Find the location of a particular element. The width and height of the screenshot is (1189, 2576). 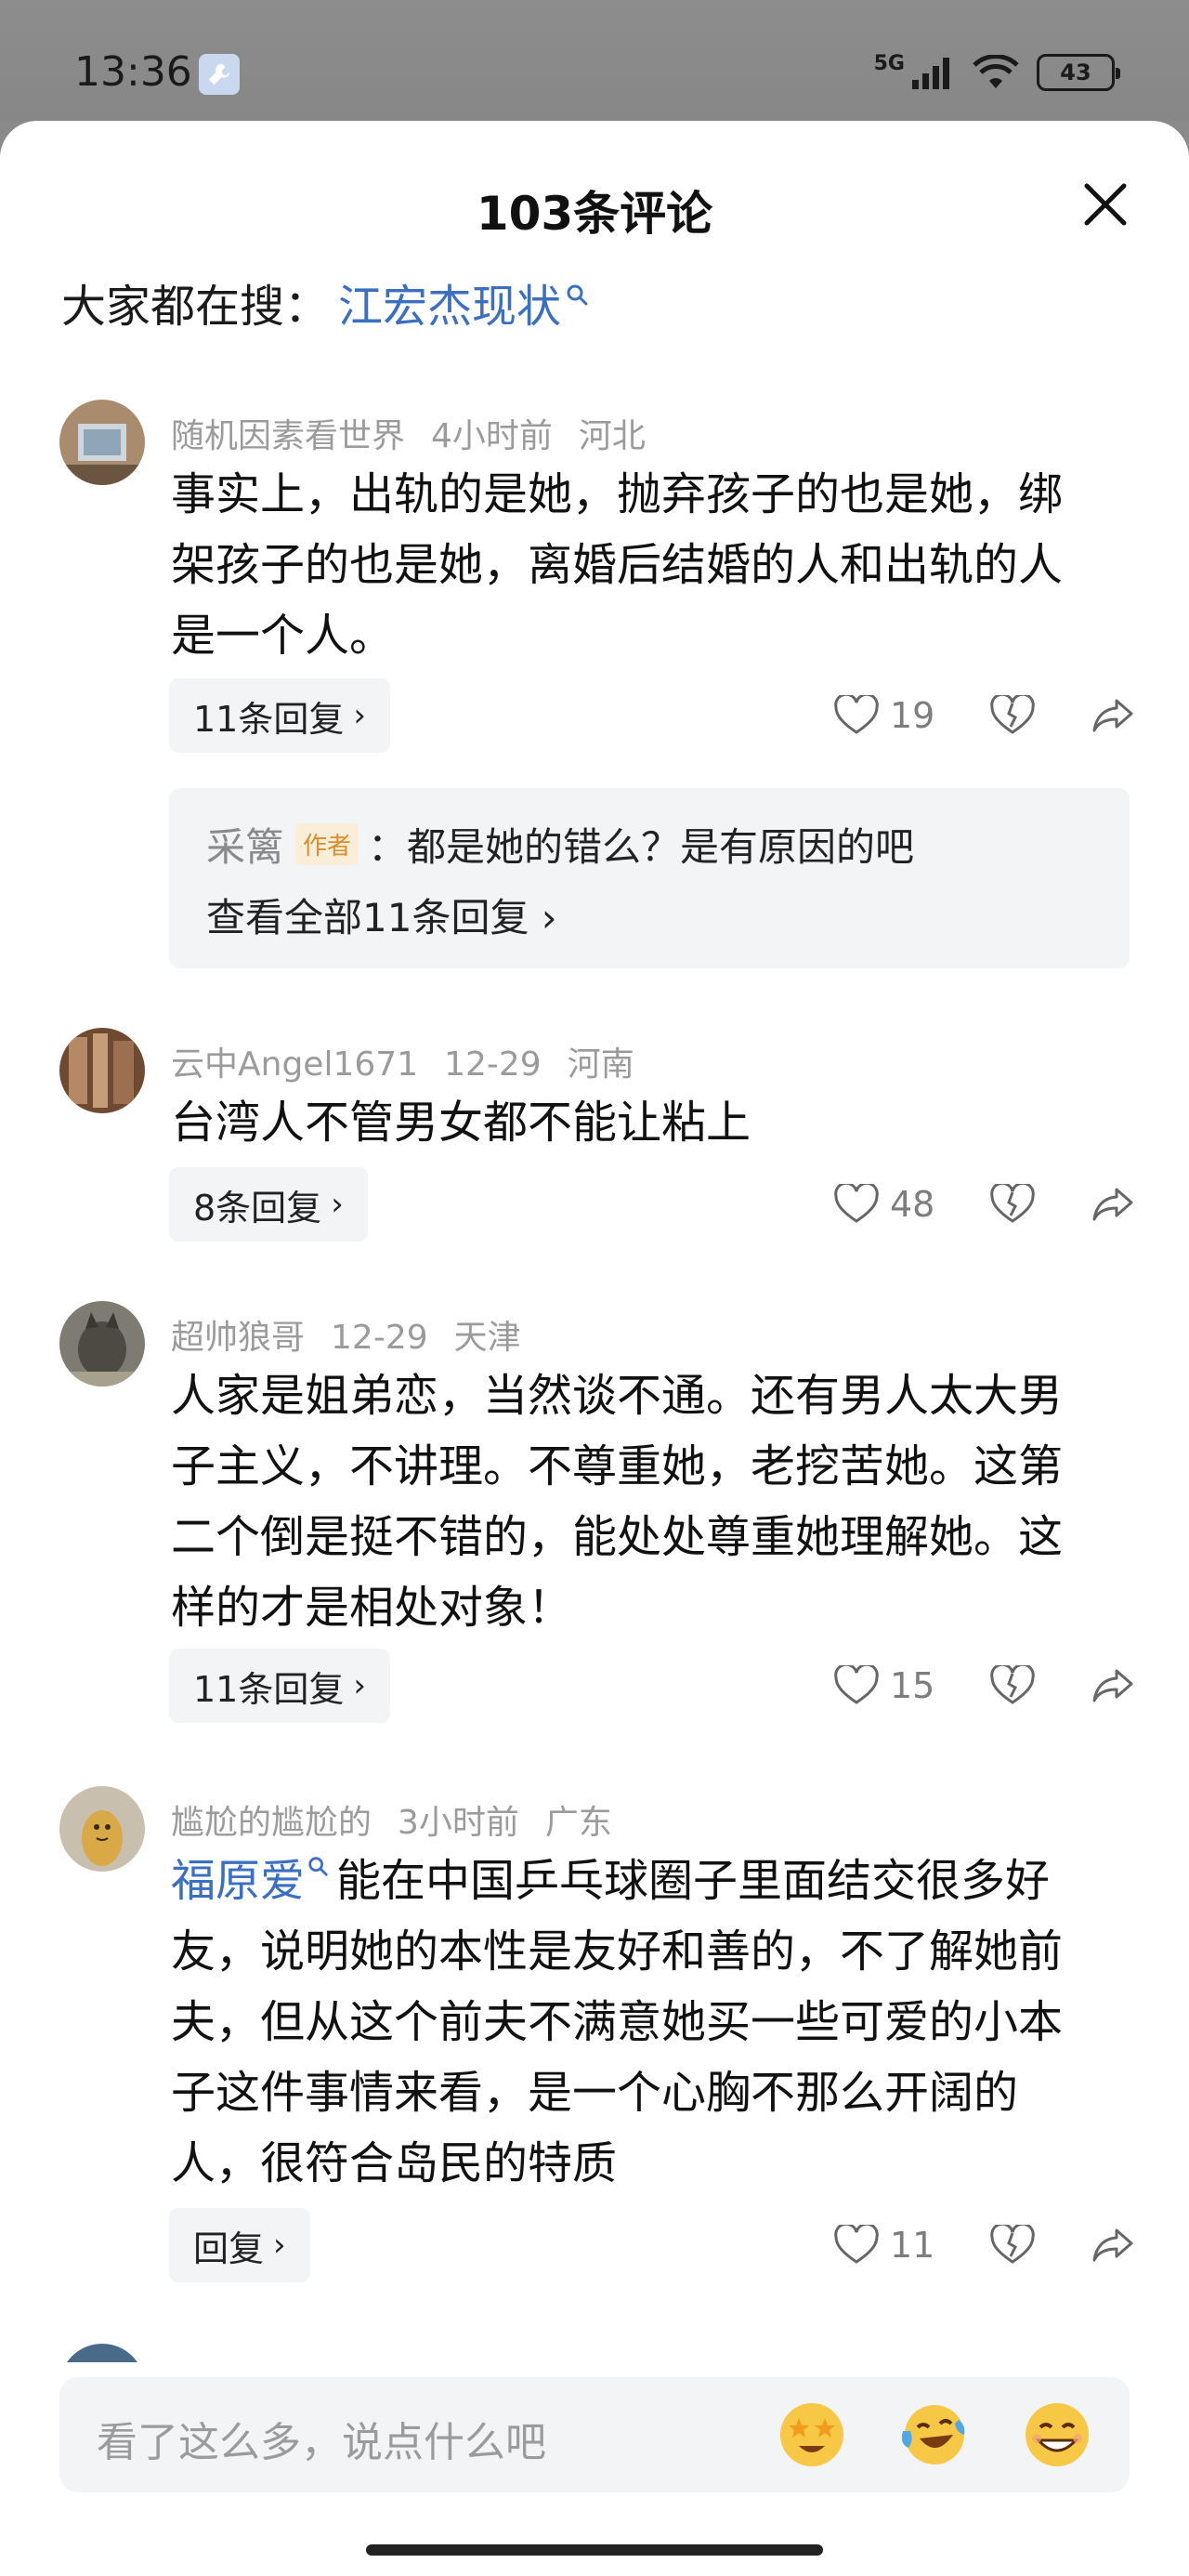

comment-input-placeholder: 看了这么多，说点什么吧 is located at coordinates (321, 2442).